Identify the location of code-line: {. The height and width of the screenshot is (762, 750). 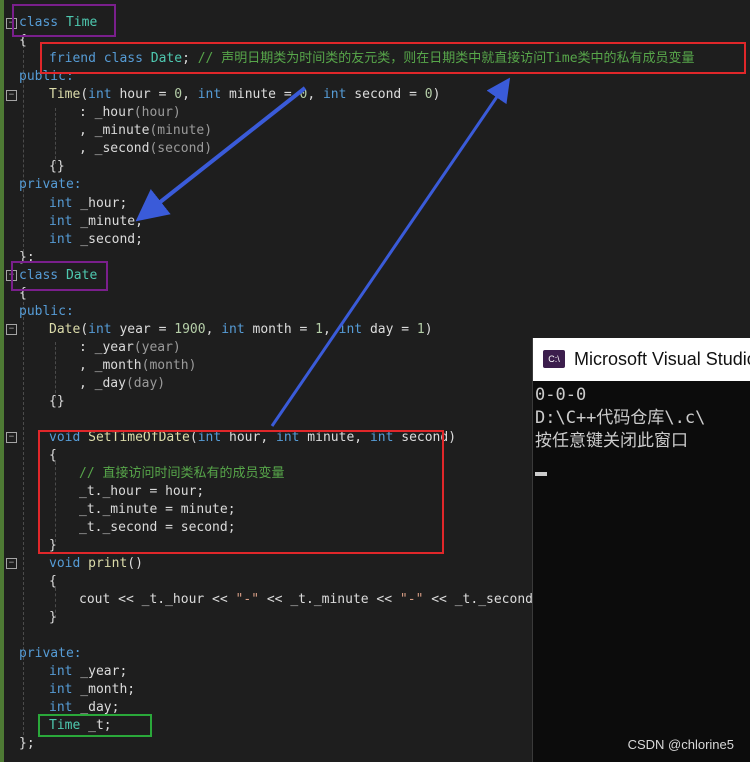
(53, 581).